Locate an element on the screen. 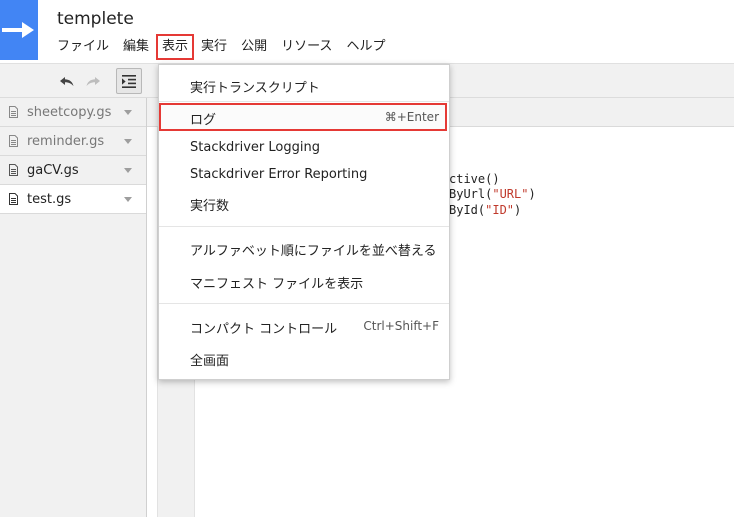 The height and width of the screenshot is (517, 734). file-item-gacv: gaCV.gs is located at coordinates (73, 170).